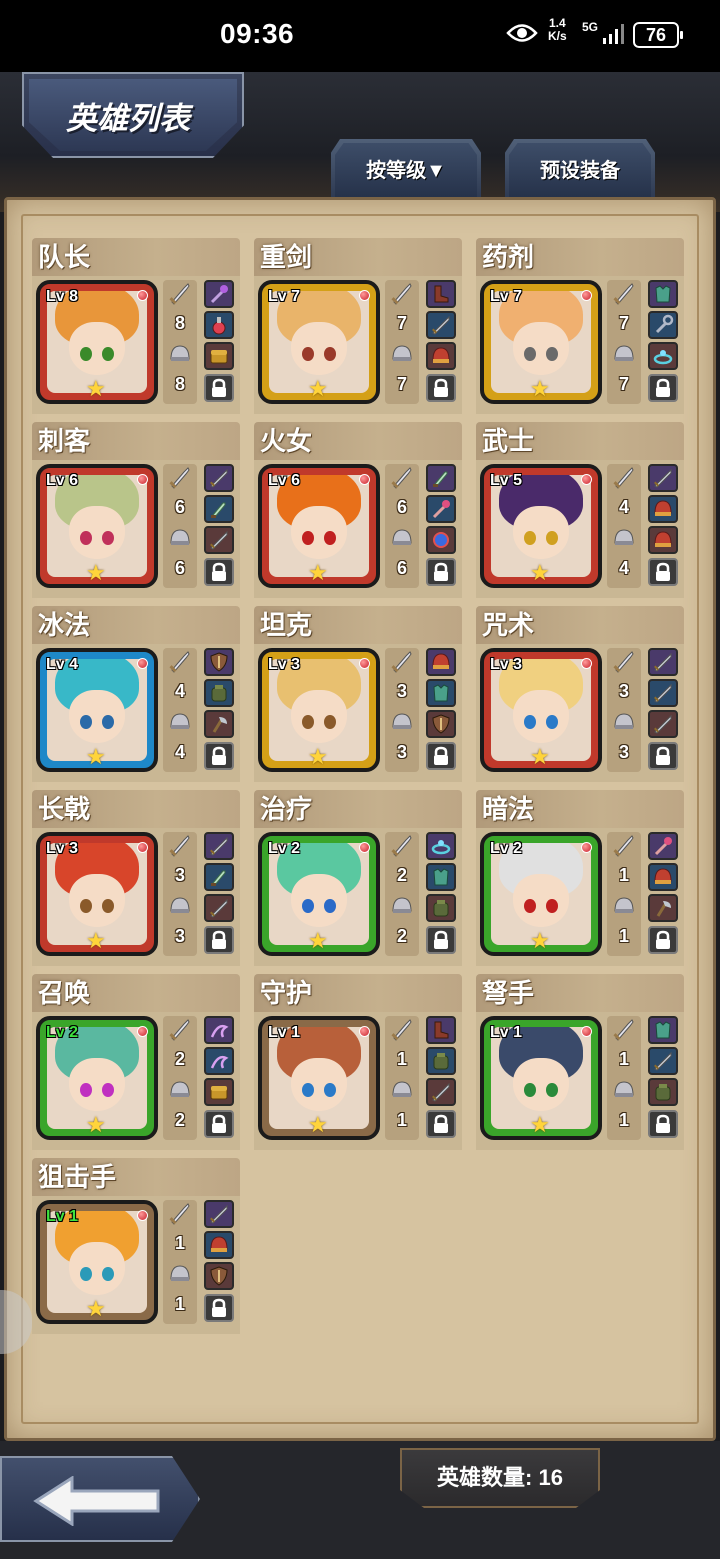 The width and height of the screenshot is (720, 1559). I want to click on back-button, so click(100, 1499).